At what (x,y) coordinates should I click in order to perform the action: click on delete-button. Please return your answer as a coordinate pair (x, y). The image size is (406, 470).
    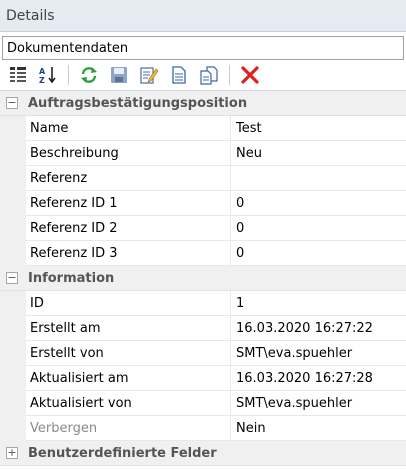
    Looking at the image, I should click on (250, 75).